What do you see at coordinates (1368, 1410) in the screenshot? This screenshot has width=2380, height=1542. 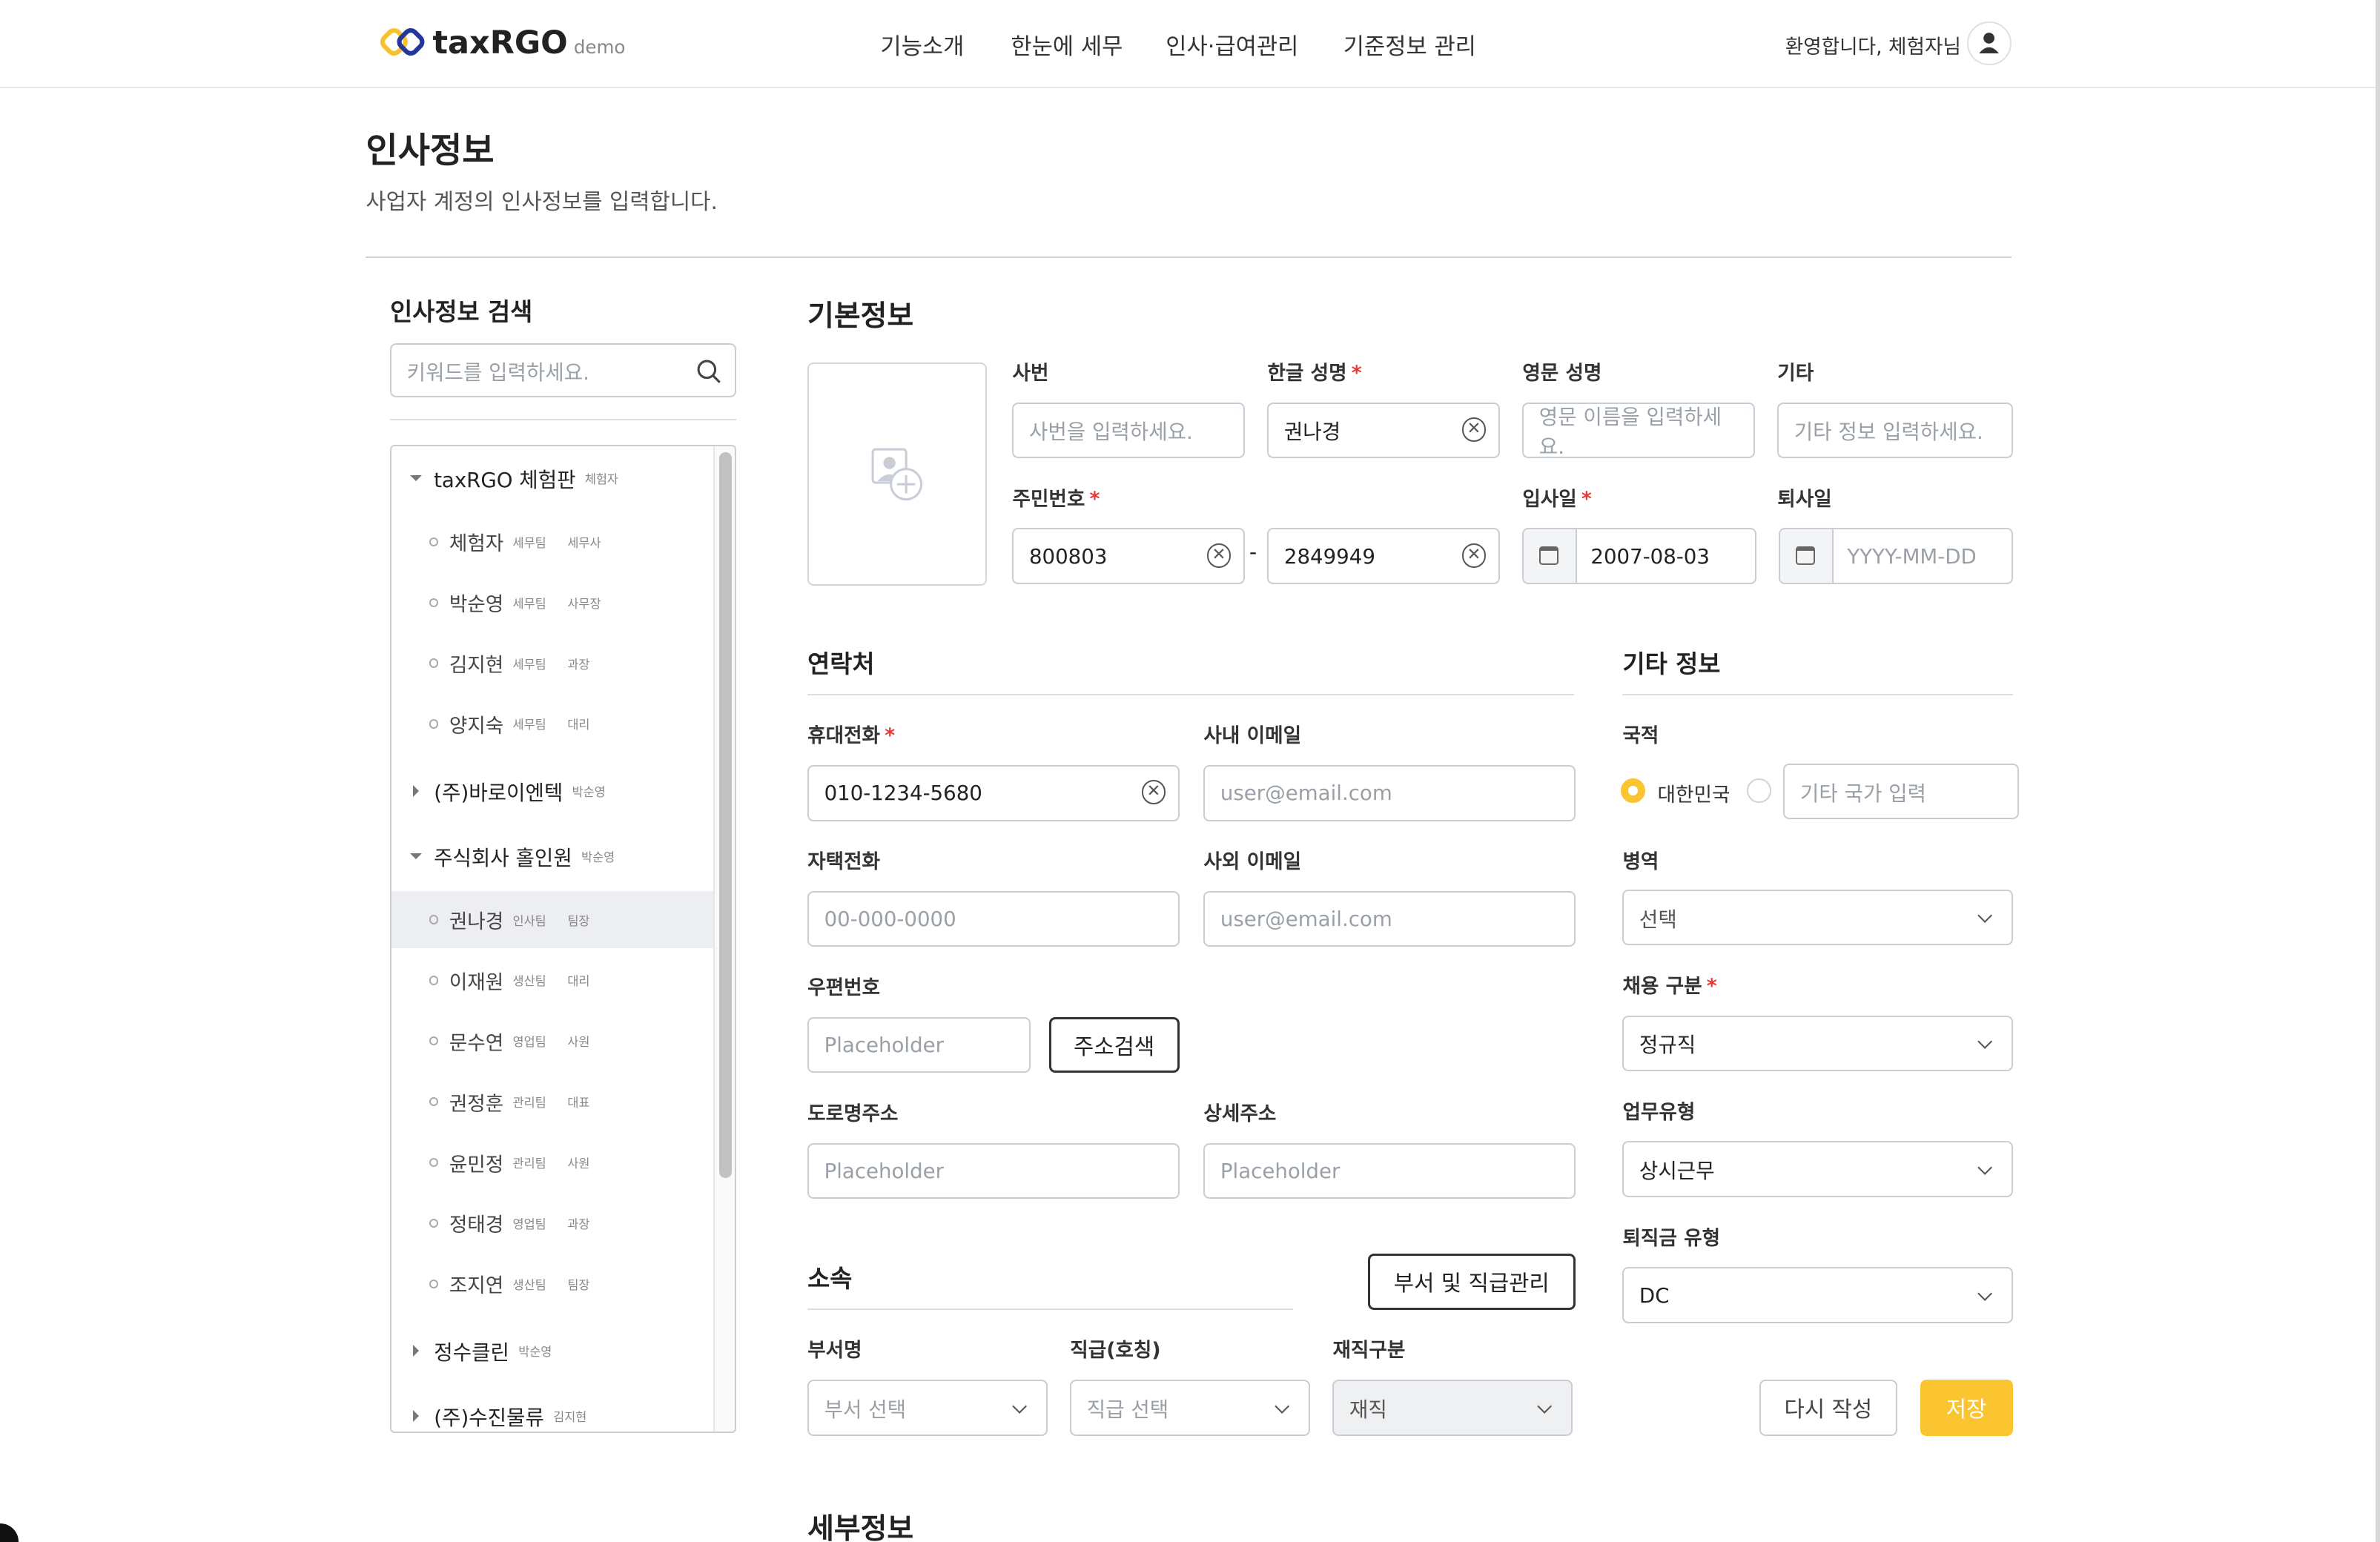 I see `status-value: 재직` at bounding box center [1368, 1410].